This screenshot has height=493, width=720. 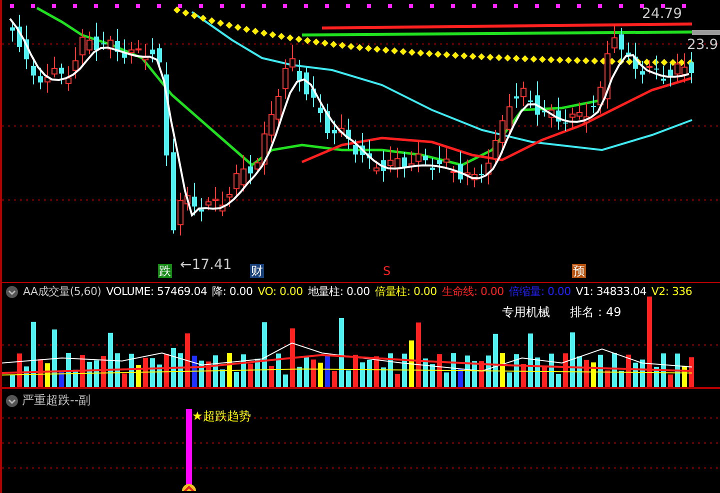 I want to click on indicator-value: VOLUME: 57469.04, so click(x=157, y=291).